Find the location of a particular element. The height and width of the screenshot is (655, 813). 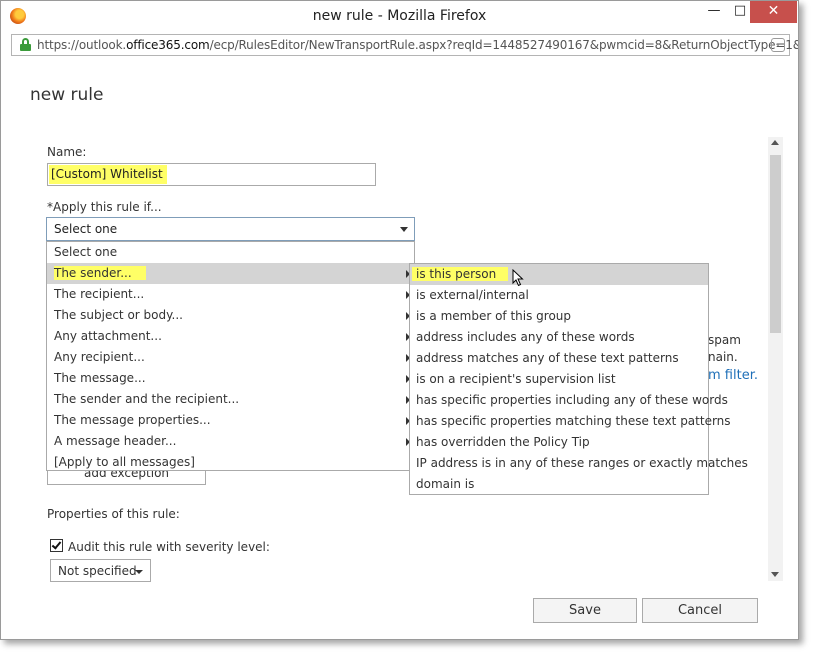

name-label: Name: is located at coordinates (67, 152).